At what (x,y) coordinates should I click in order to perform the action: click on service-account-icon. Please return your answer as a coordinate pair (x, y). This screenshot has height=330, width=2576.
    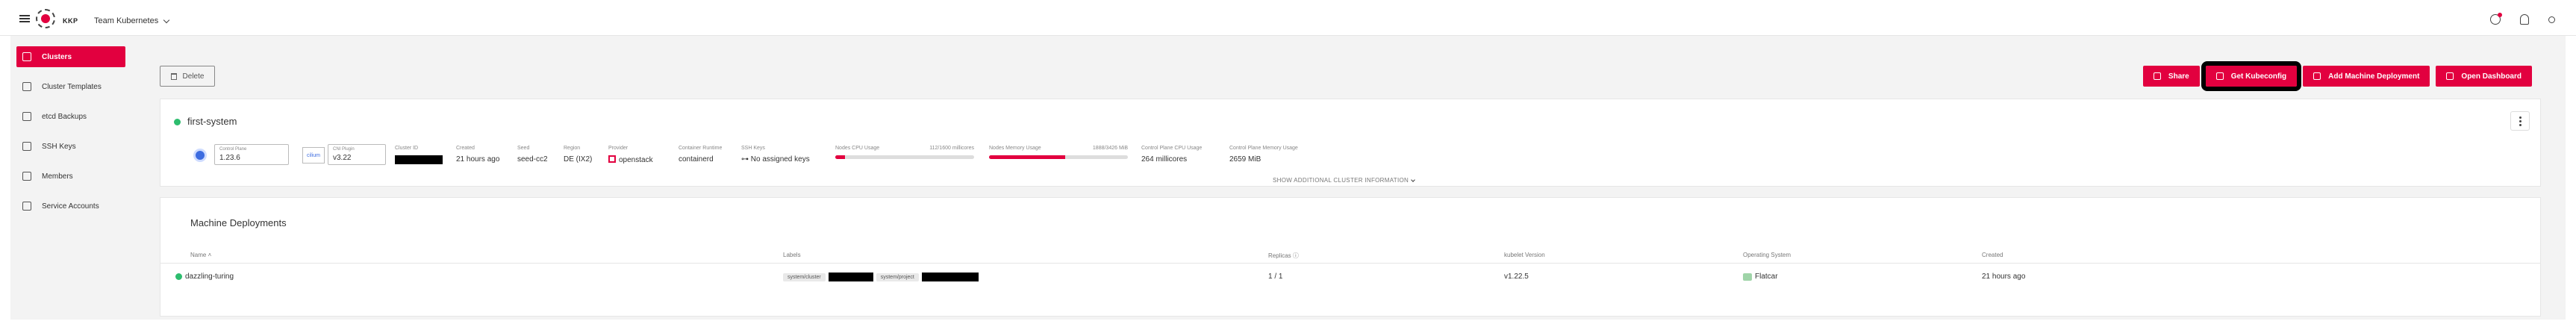
    Looking at the image, I should click on (26, 206).